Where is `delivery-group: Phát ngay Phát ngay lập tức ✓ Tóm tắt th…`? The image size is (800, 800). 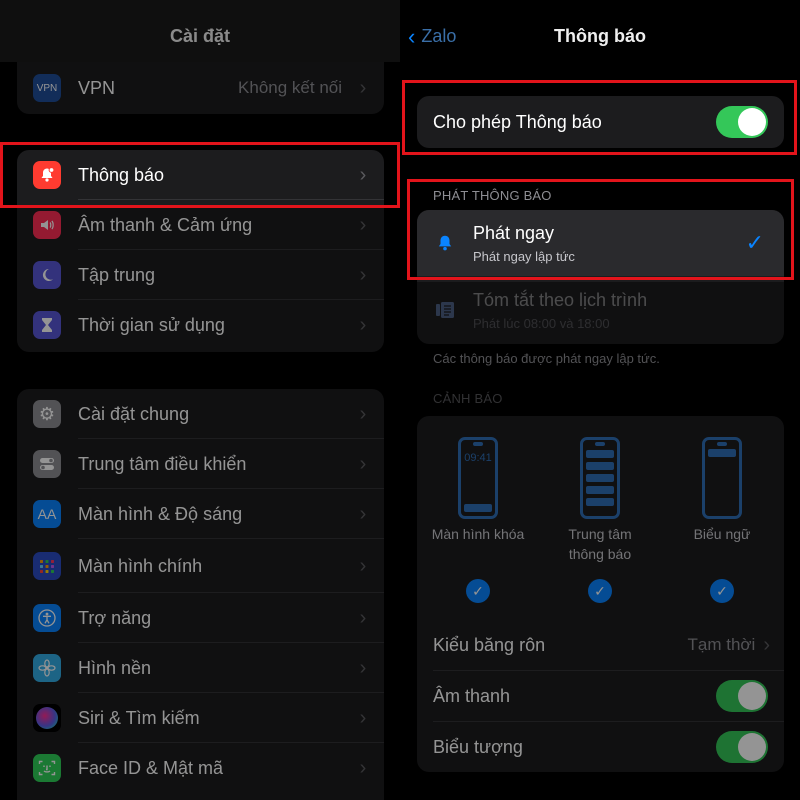
delivery-group: Phát ngay Phát ngay lập tức ✓ Tóm tắt th… is located at coordinates (600, 277).